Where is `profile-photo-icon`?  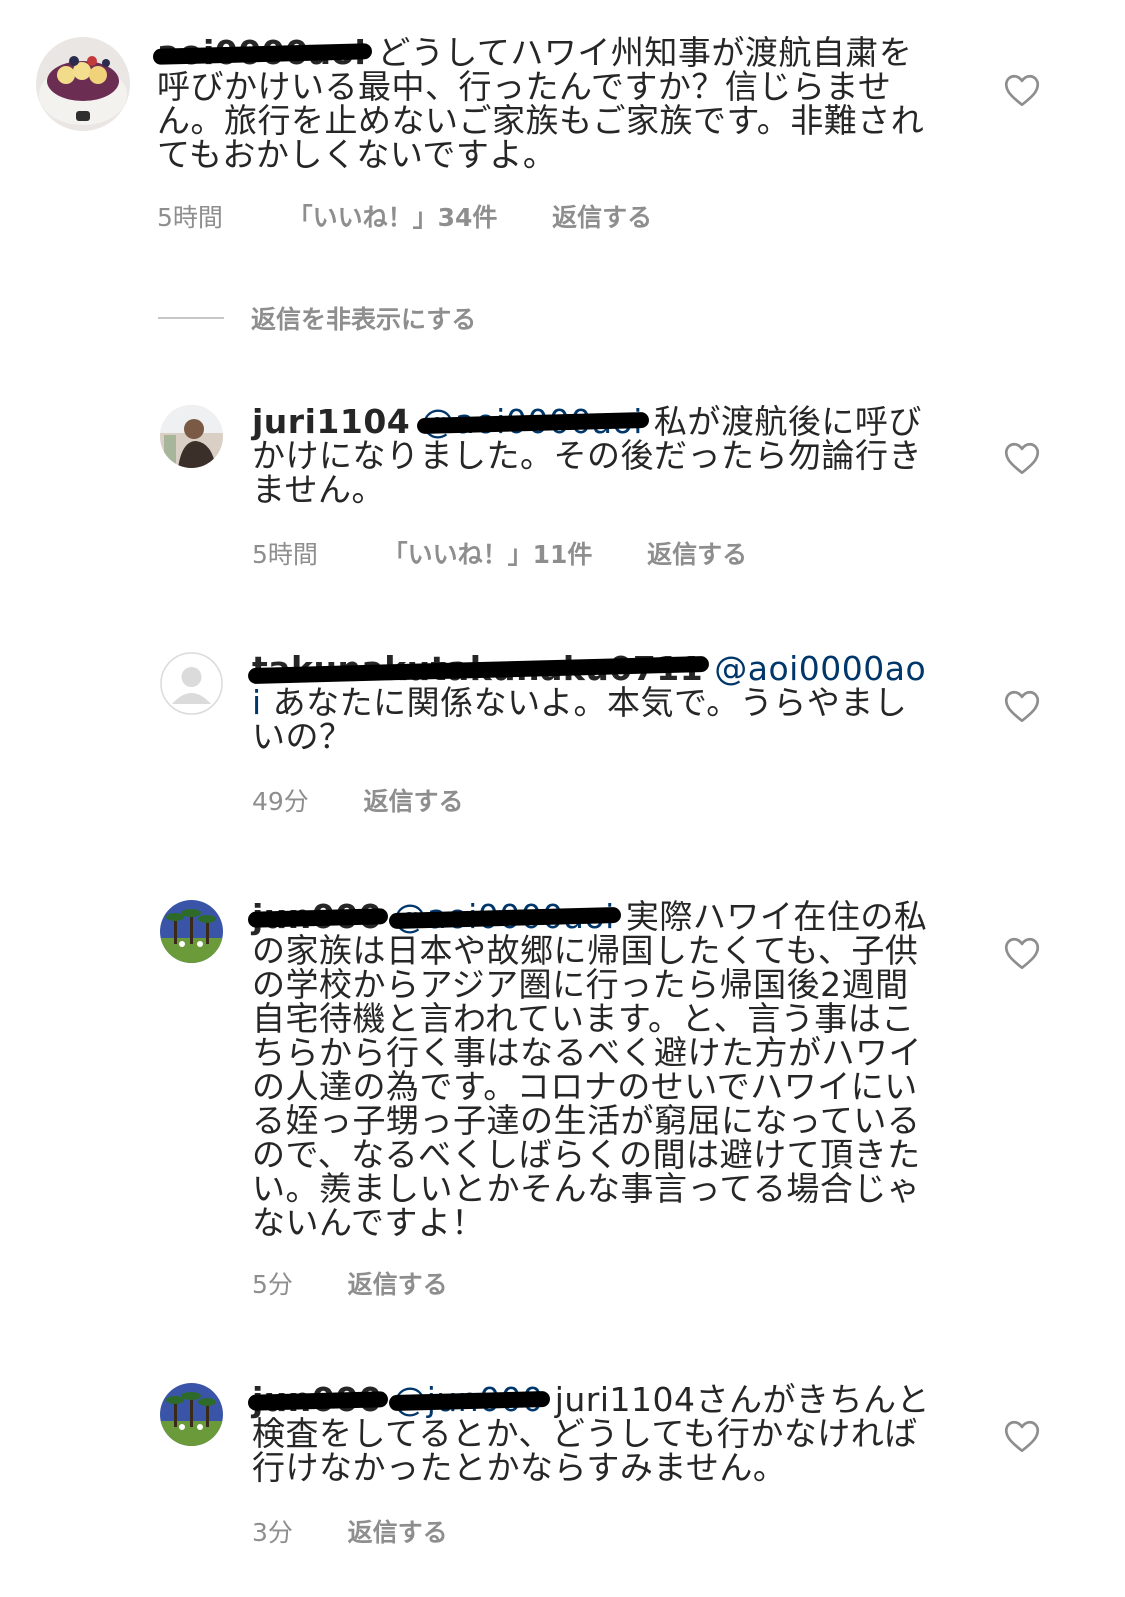 profile-photo-icon is located at coordinates (191, 436).